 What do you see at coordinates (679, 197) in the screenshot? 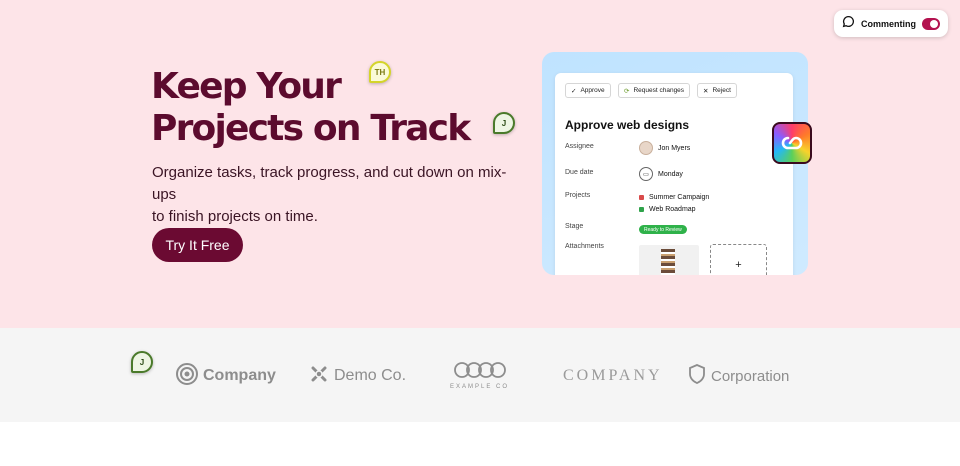
I see `project-name: Summer Campaign` at bounding box center [679, 197].